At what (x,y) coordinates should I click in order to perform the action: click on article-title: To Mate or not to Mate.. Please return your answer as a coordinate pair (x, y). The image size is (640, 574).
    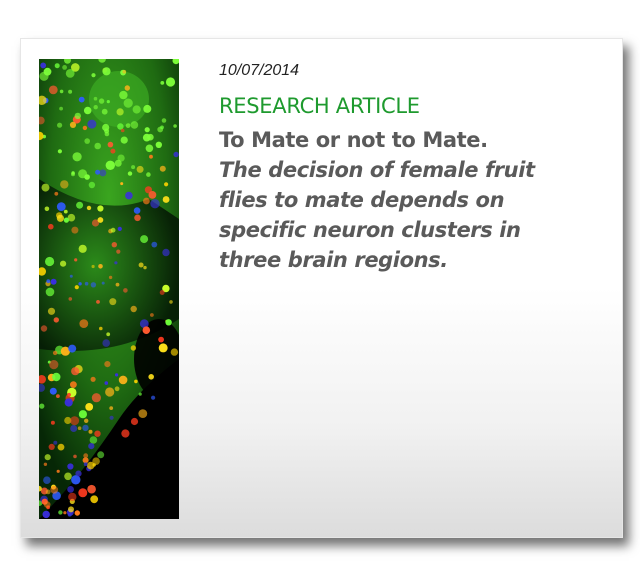
    Looking at the image, I should click on (409, 140).